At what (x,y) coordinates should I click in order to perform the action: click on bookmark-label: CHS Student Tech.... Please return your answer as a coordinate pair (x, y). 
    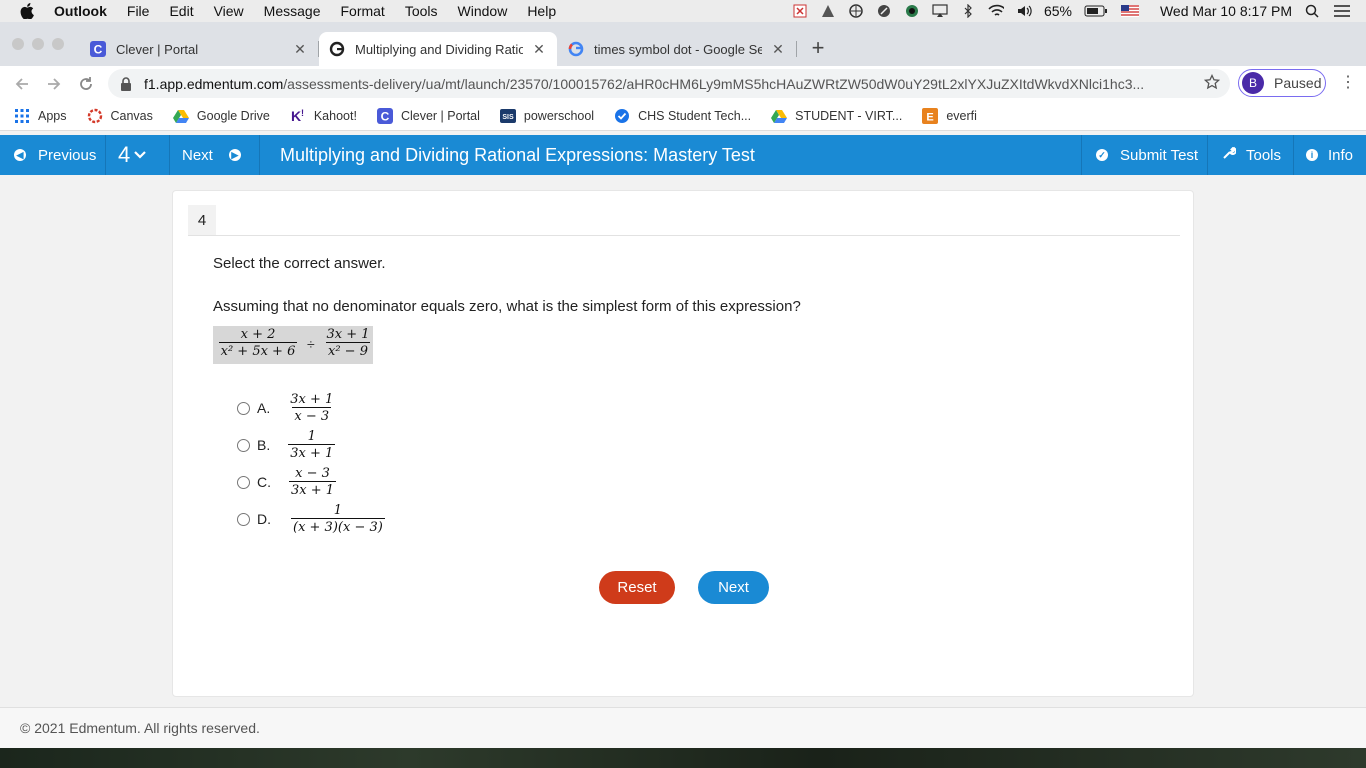
    Looking at the image, I should click on (695, 115).